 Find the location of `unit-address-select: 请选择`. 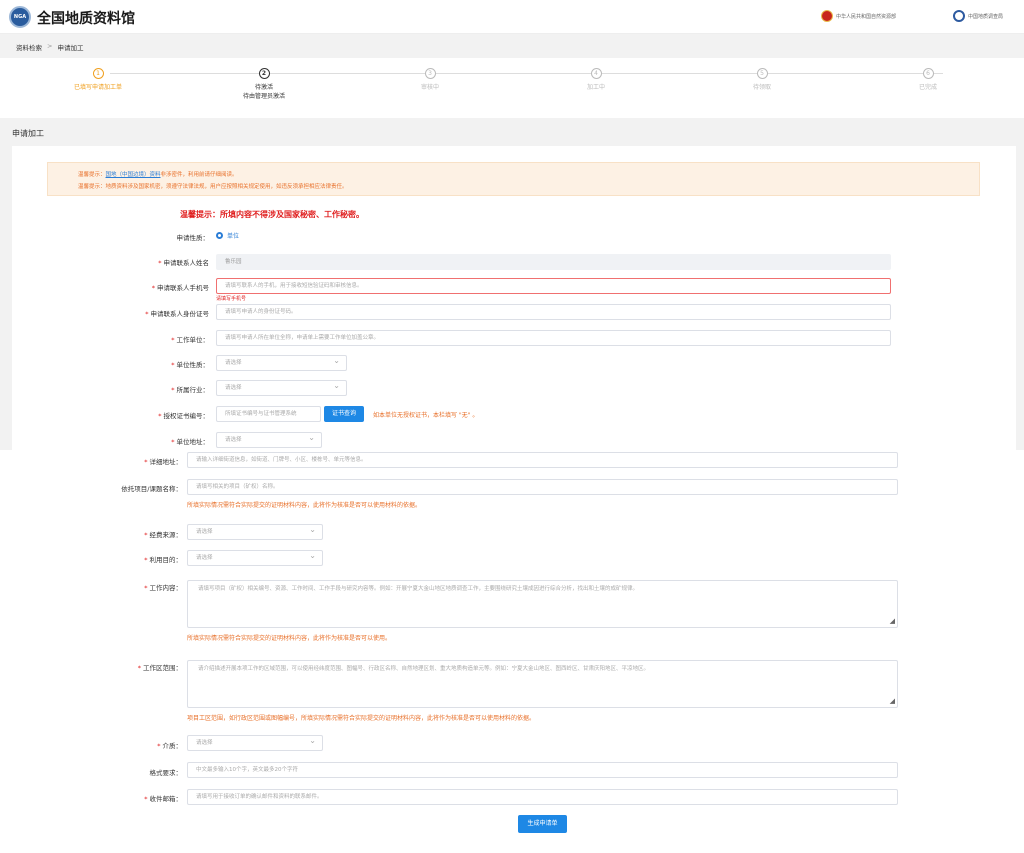

unit-address-select: 请选择 is located at coordinates (269, 440).